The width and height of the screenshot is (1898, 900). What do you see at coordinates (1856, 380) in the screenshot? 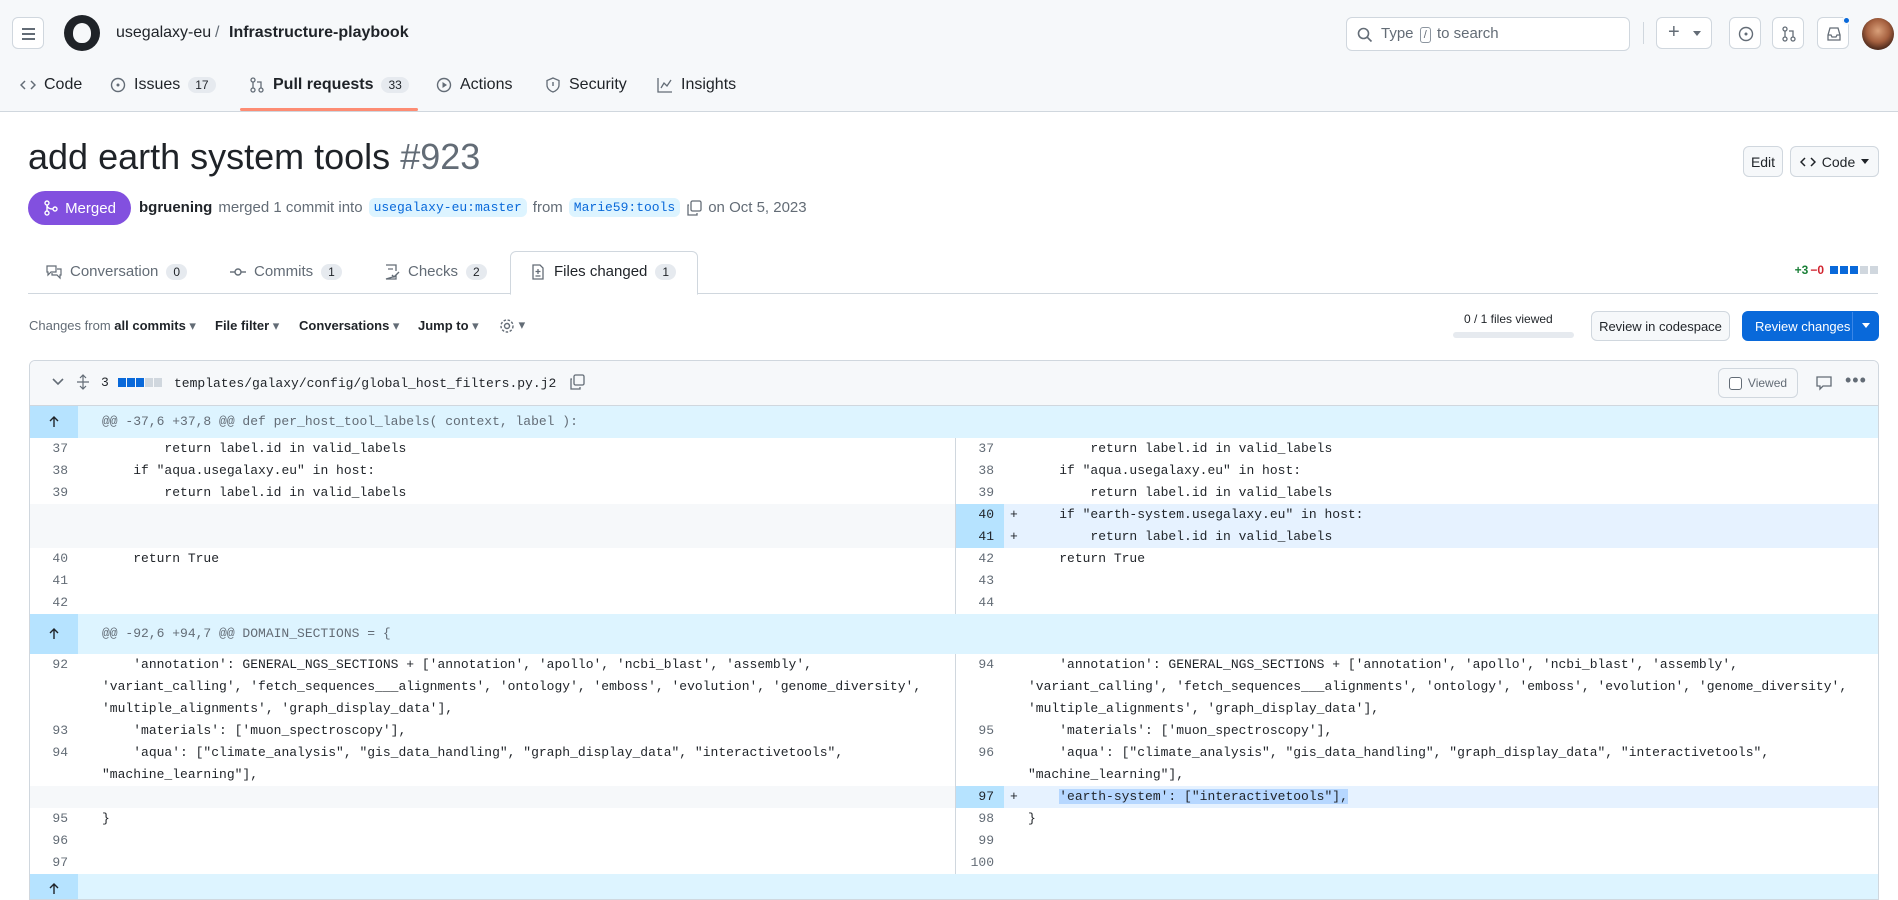
I see `kebab-horizontal-icon: •••` at bounding box center [1856, 380].